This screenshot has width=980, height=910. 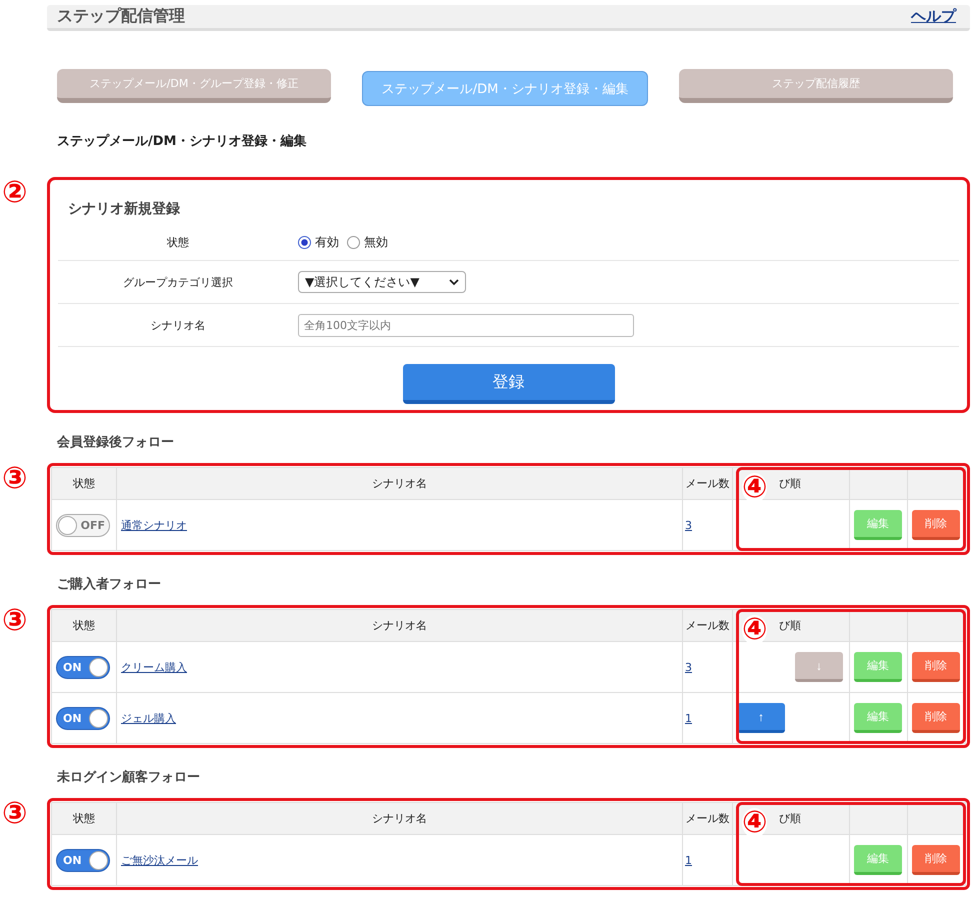 I want to click on category-dropdown: ▼選択してください▼, so click(x=382, y=282).